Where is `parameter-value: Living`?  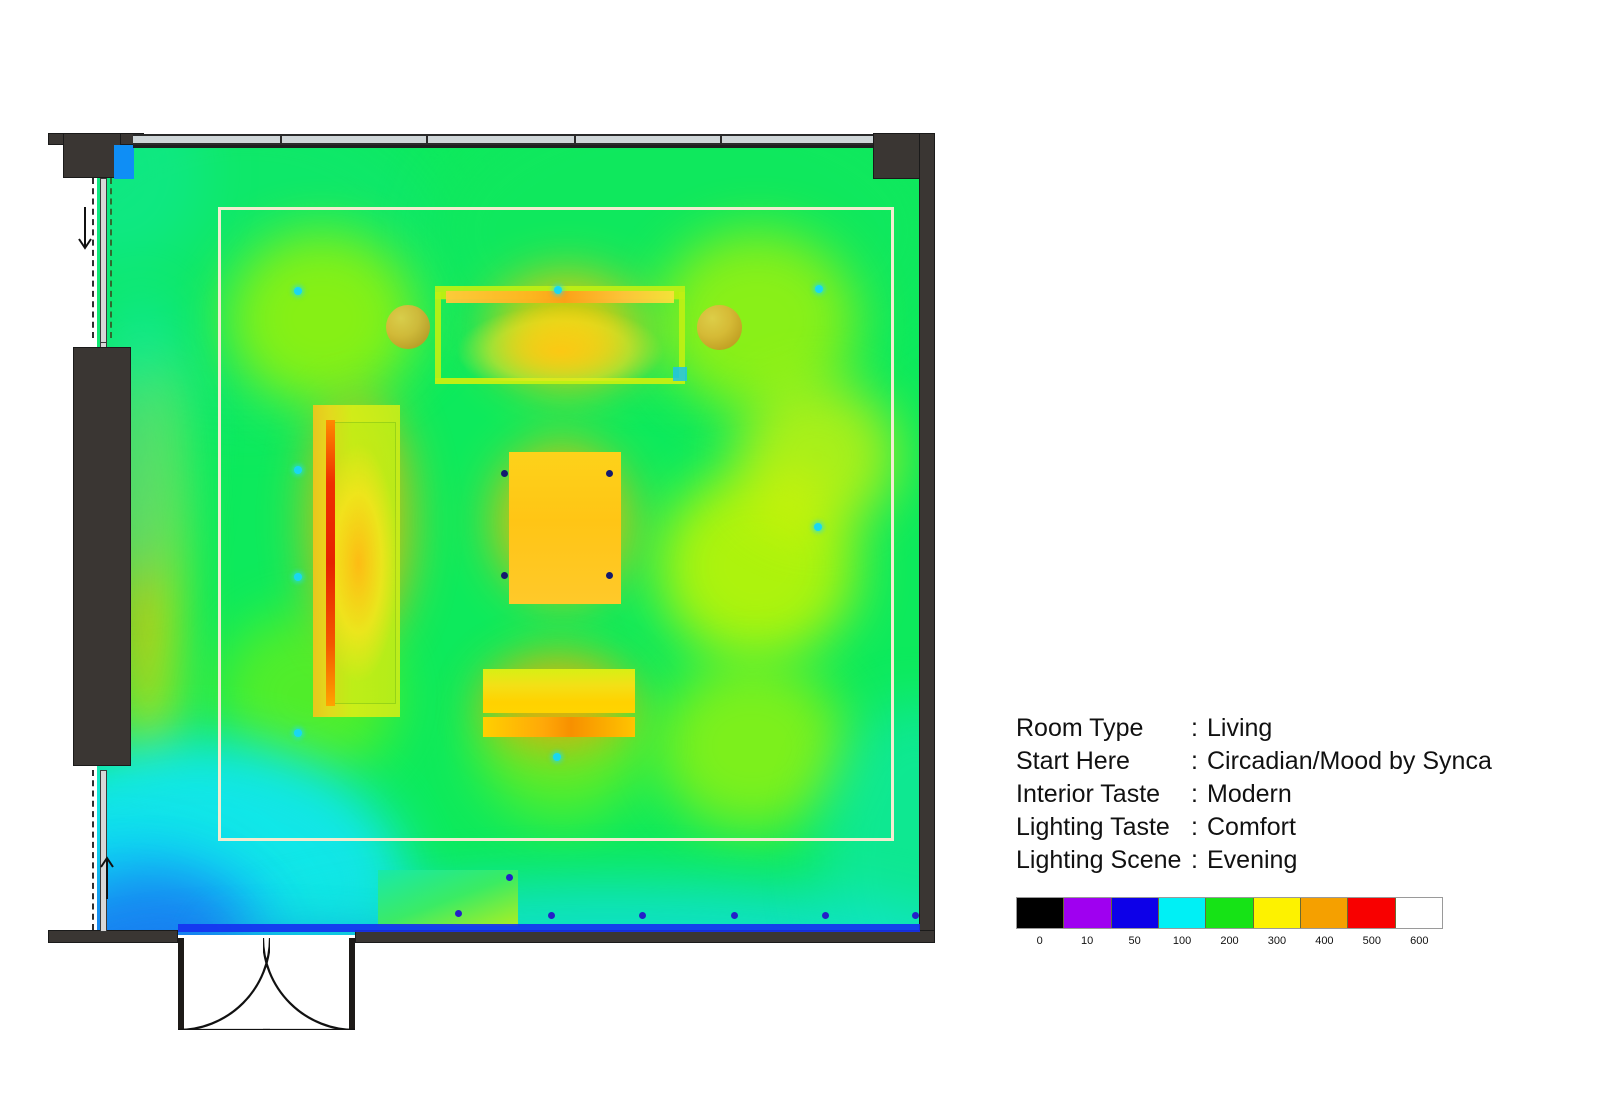 parameter-value: Living is located at coordinates (1240, 728).